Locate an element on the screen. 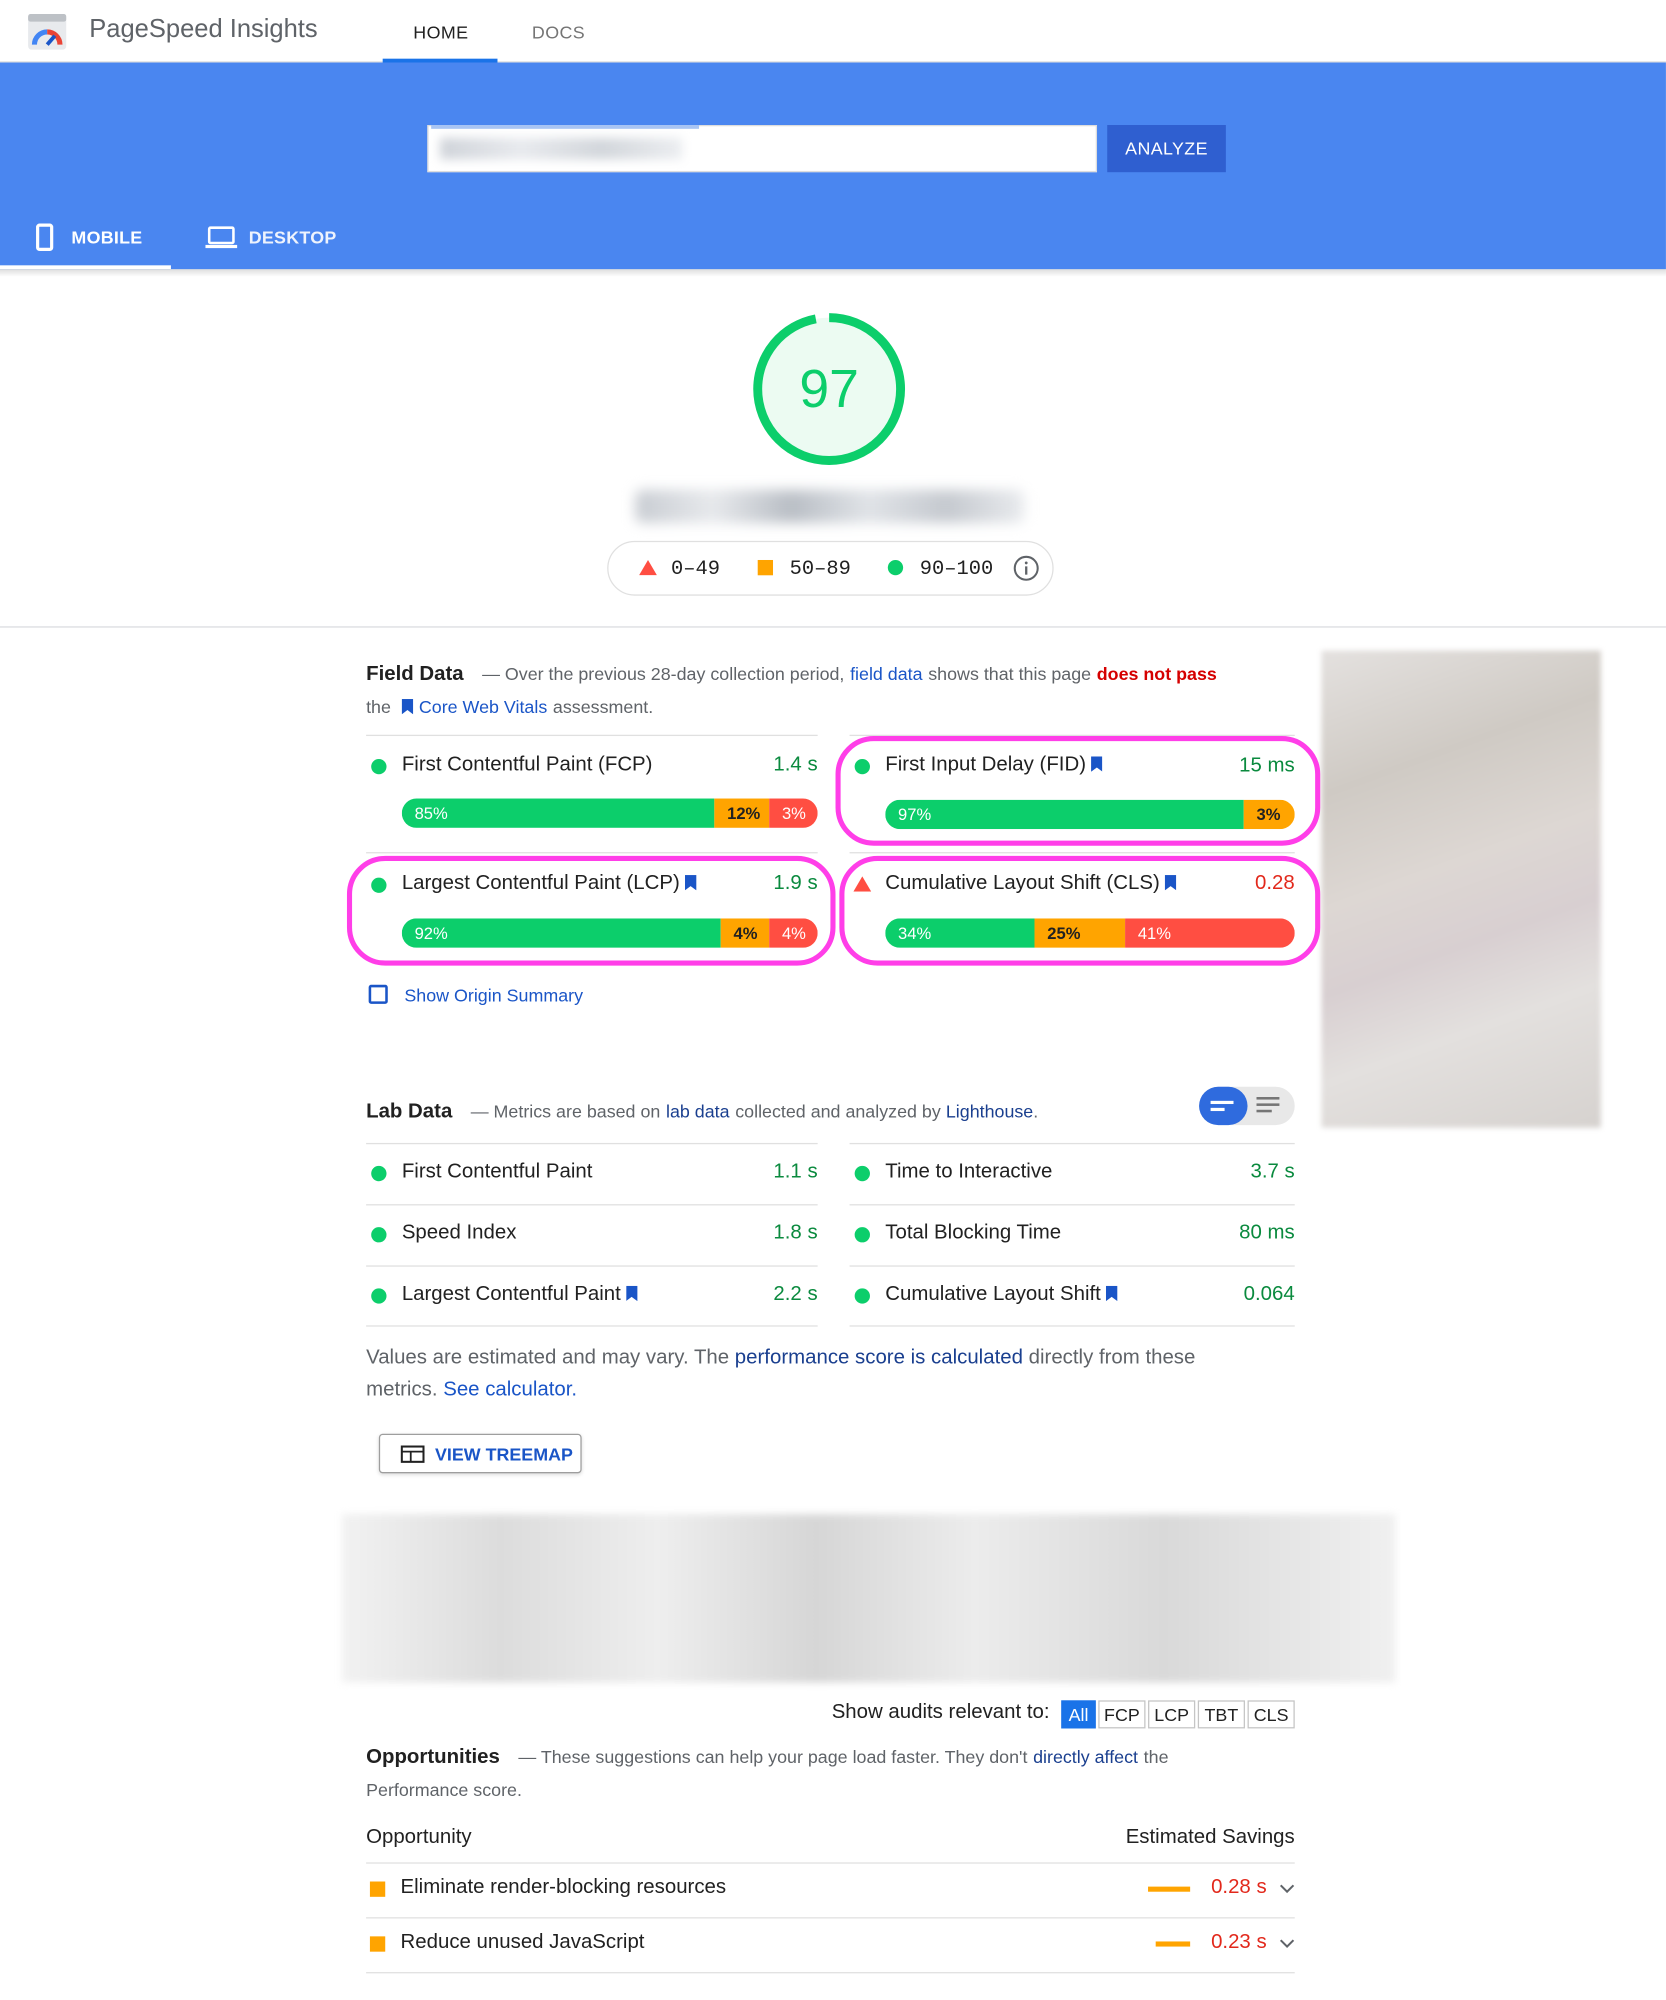 The image size is (1666, 2000). average-segment: 4% is located at coordinates (745, 933).